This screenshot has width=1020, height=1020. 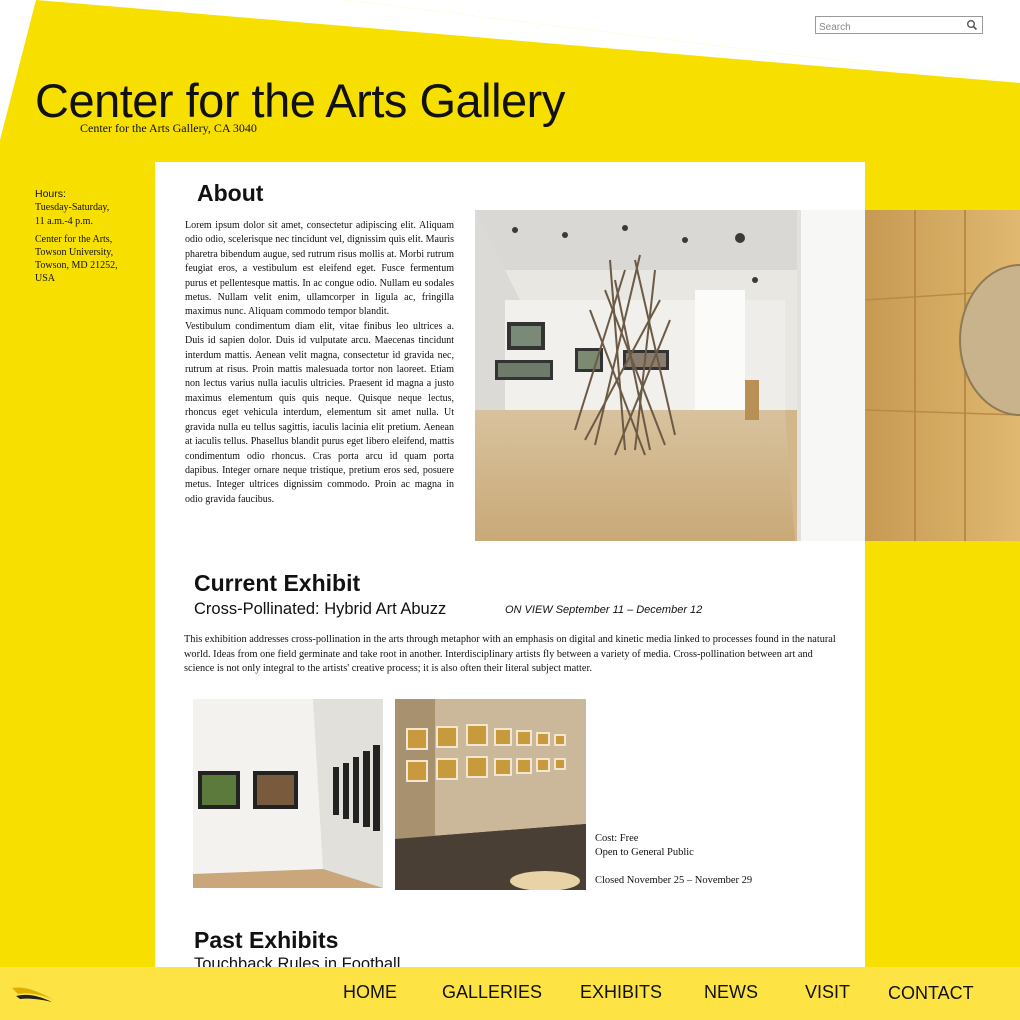 I want to click on past-exhibits-heading: Past Exhibits, so click(x=266, y=940).